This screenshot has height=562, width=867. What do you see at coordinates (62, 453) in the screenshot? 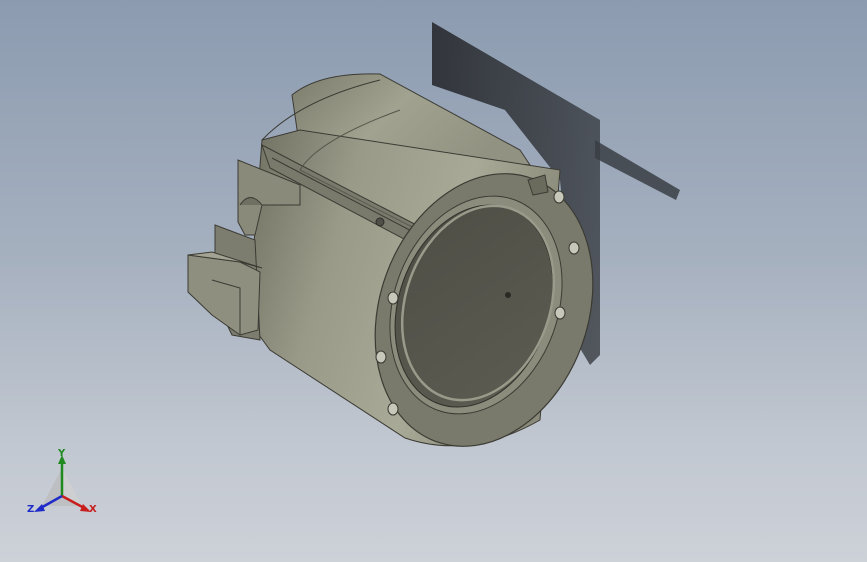
I see `triad-y-label: Y` at bounding box center [62, 453].